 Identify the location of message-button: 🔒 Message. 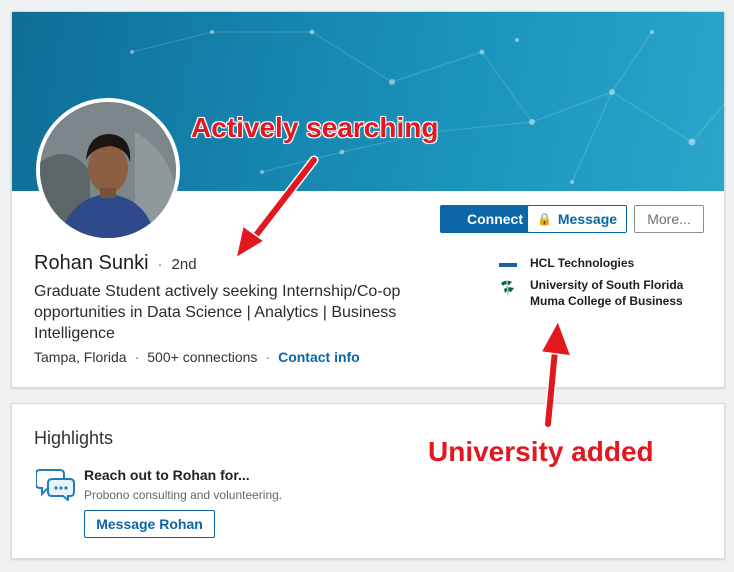
(577, 219).